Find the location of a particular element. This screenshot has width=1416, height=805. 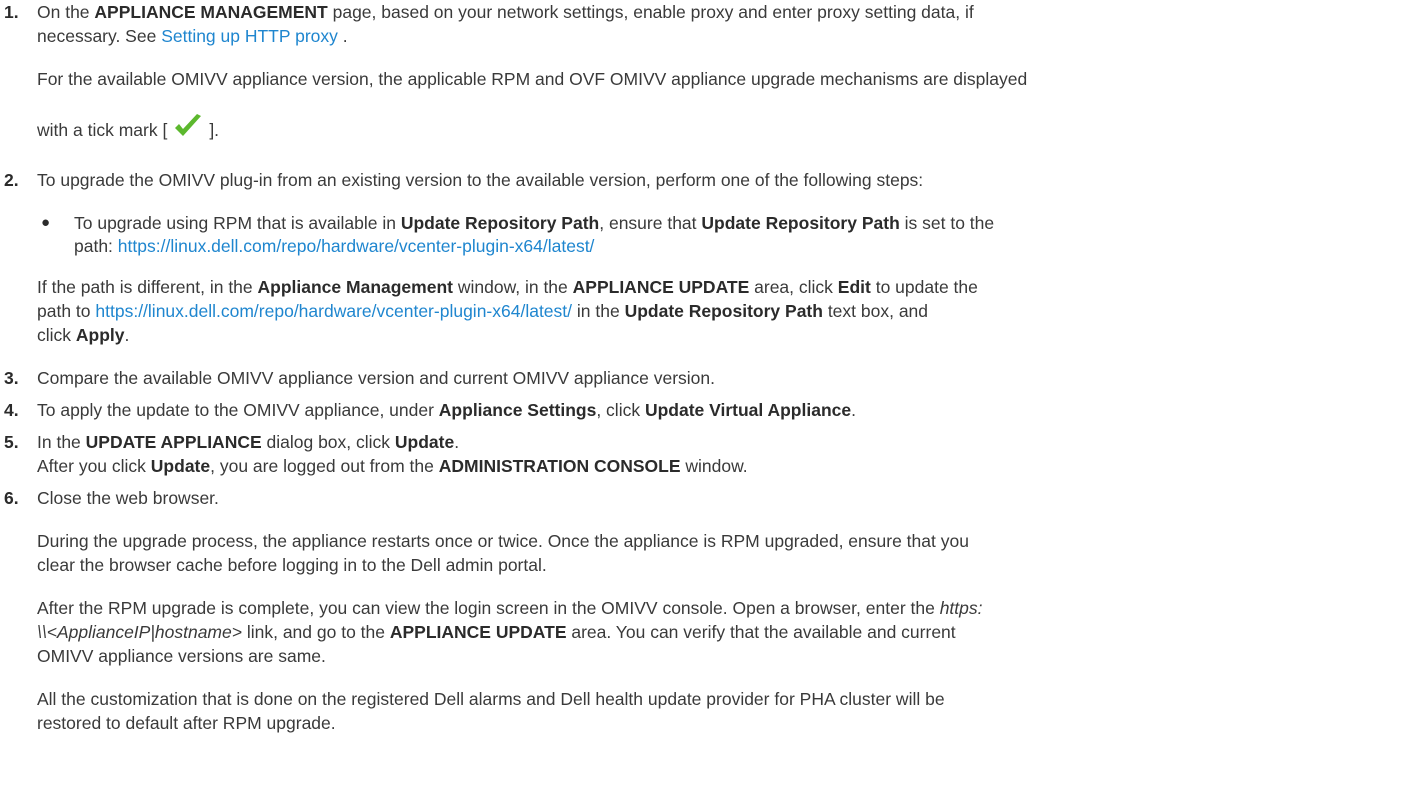

step-1-note-line-2: with a tick mark []. is located at coordinates (128, 130).